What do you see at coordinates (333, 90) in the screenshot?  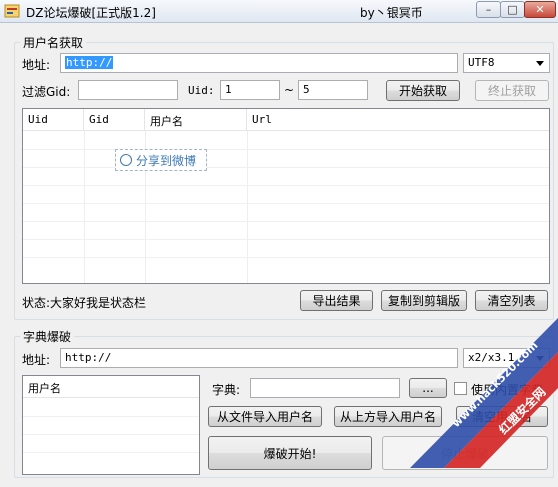 I see `uid-to-input: 5` at bounding box center [333, 90].